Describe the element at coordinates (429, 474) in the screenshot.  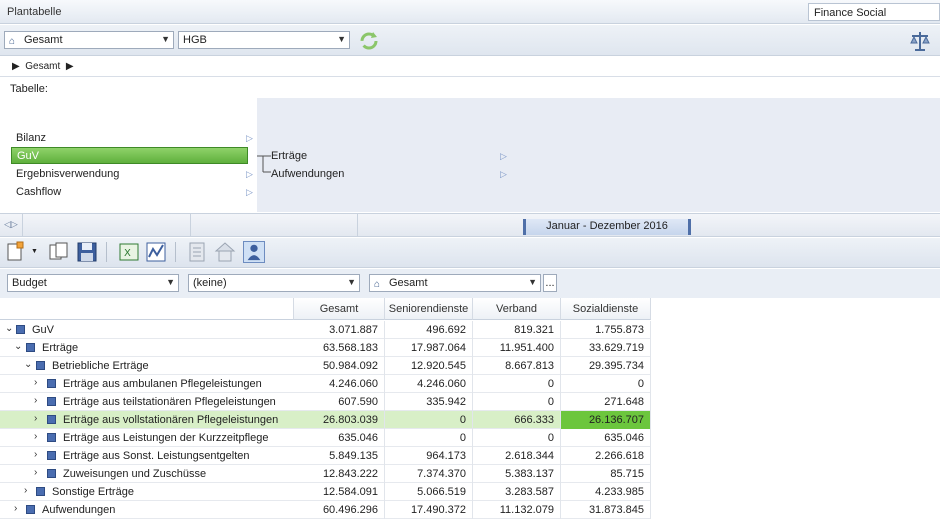
I see `row-value-seniorendienste: 7.374.370` at that location.